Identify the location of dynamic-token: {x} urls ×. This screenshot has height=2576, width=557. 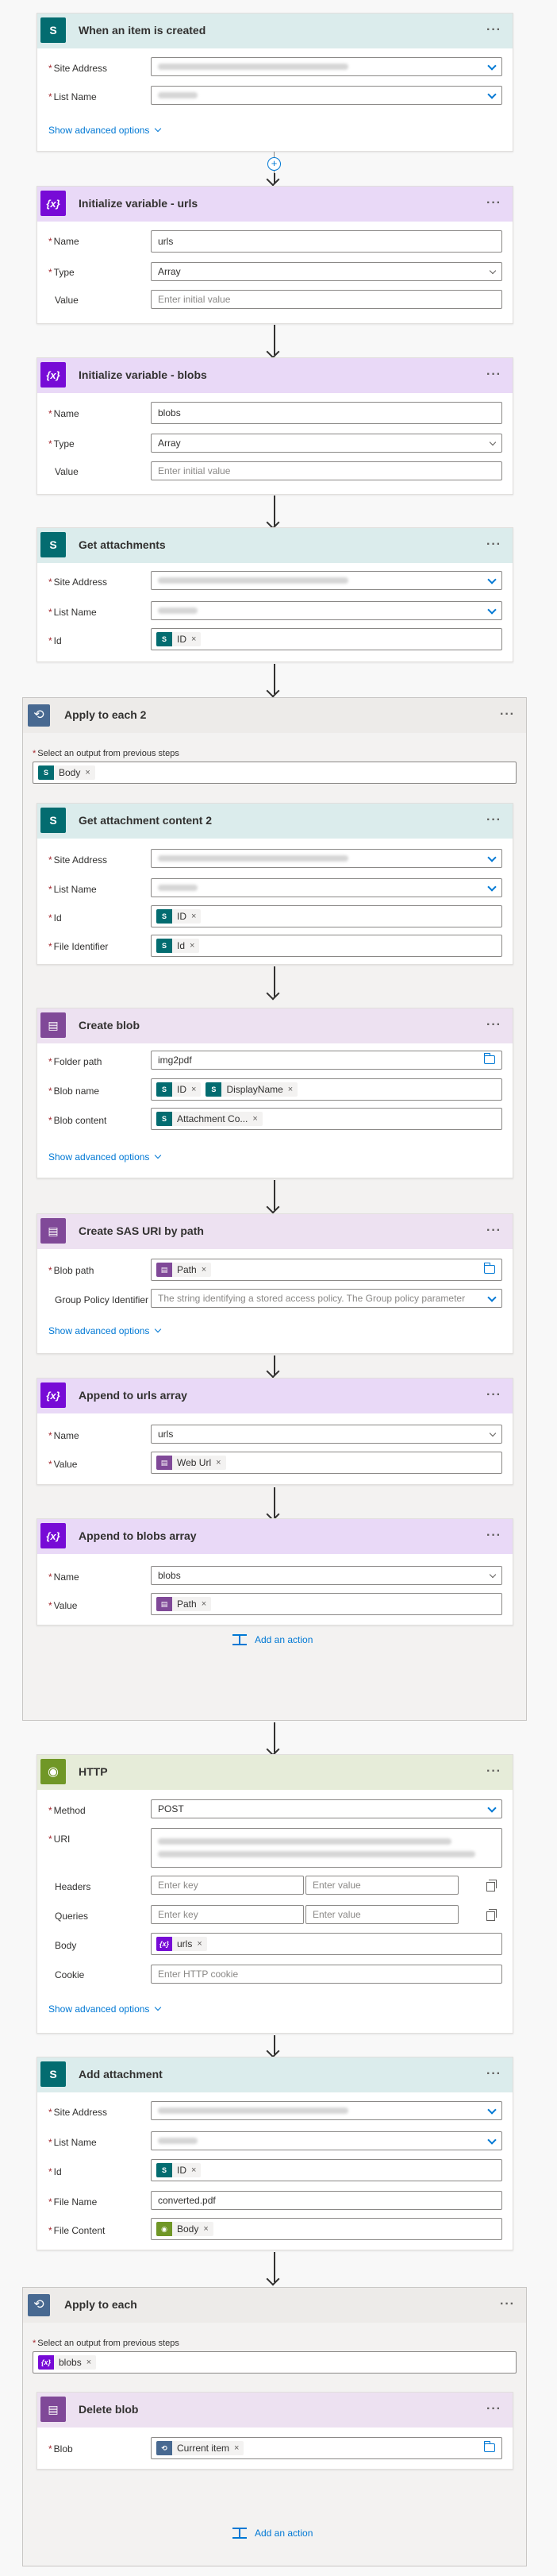
(181, 1944).